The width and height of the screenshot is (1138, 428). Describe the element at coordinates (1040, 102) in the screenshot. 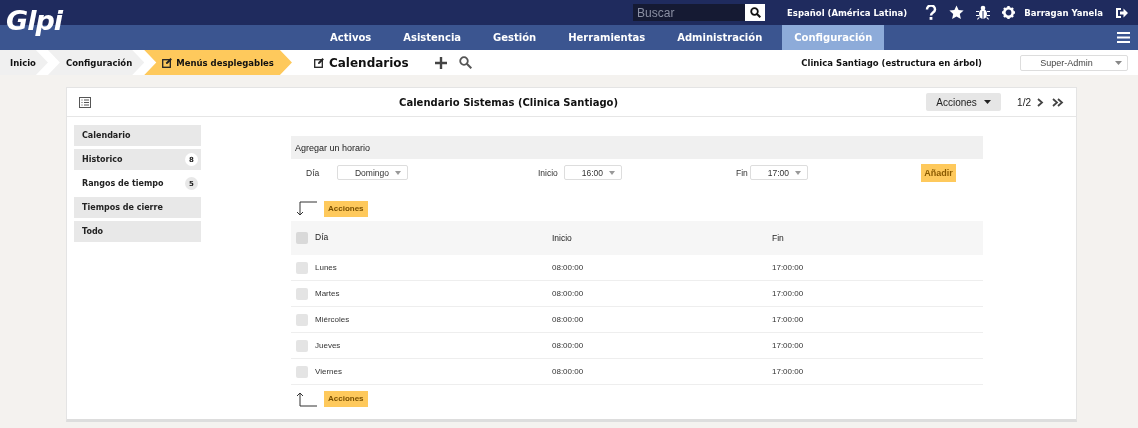

I see `next-icon` at that location.